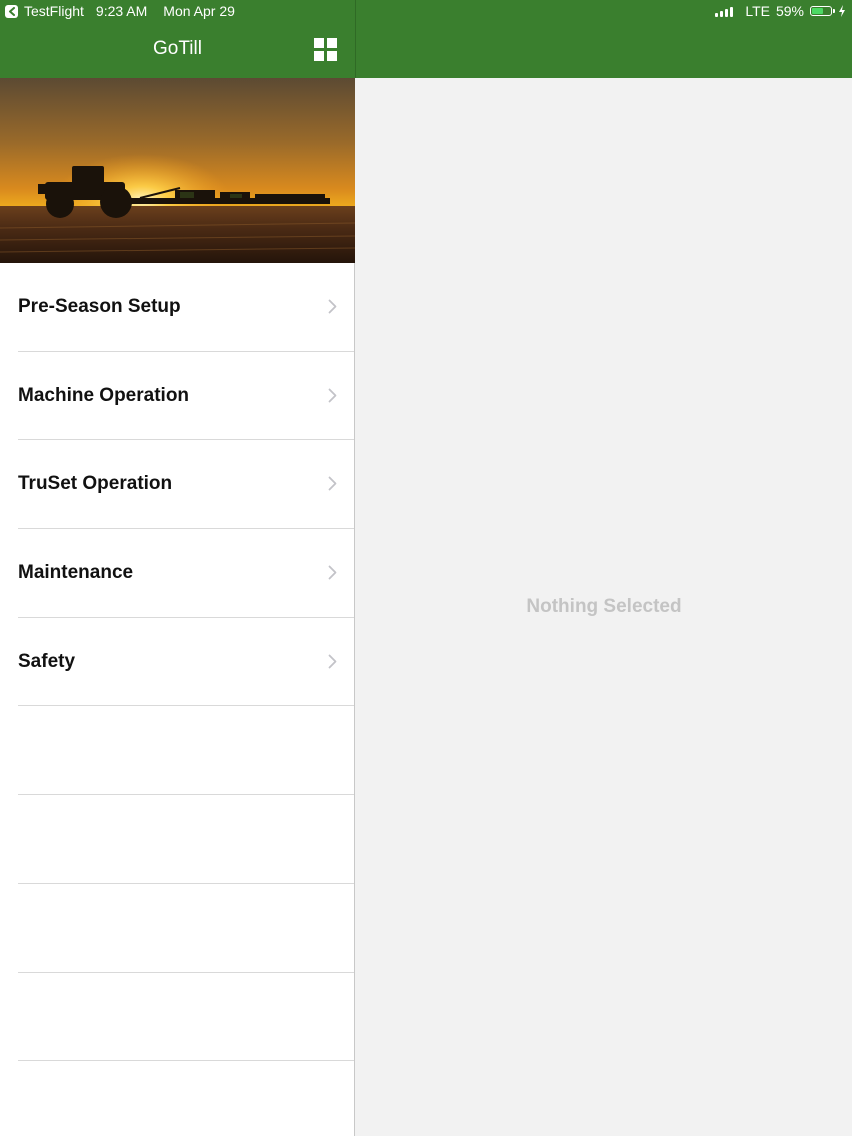 The width and height of the screenshot is (852, 1136). I want to click on menu-item-machine-operation: Machine Operation, so click(177, 396).